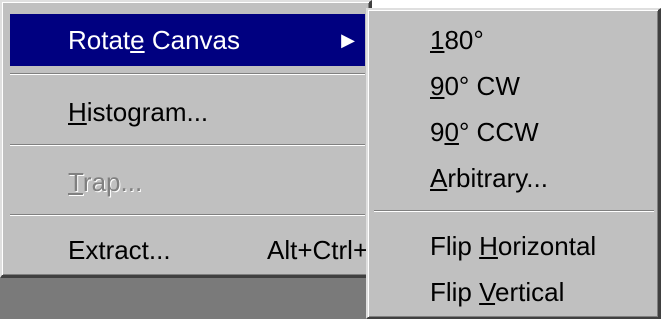  Describe the element at coordinates (487, 292) in the screenshot. I see `menu-item-accelerator: V` at that location.